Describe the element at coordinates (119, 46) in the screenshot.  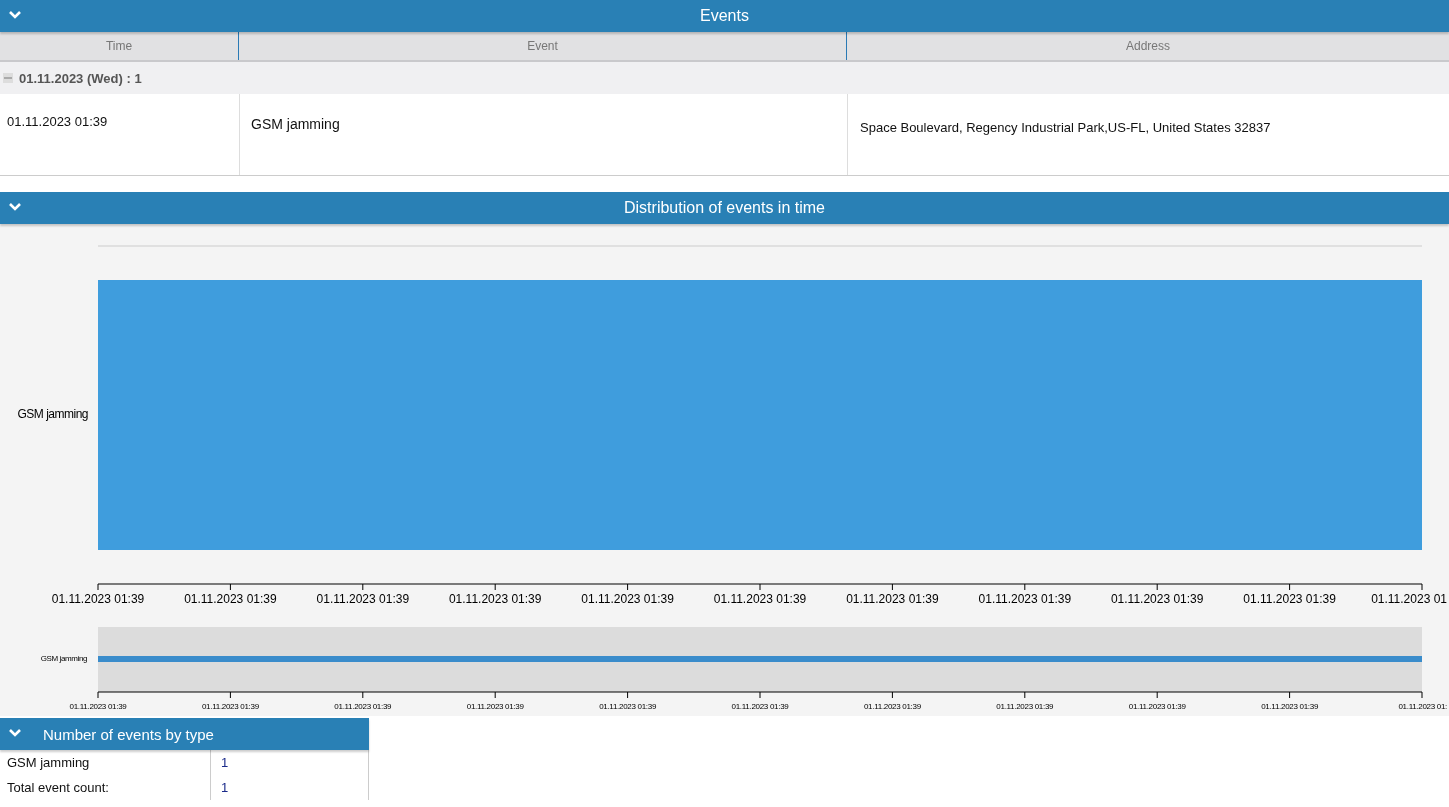
I see `column-header: Time` at that location.